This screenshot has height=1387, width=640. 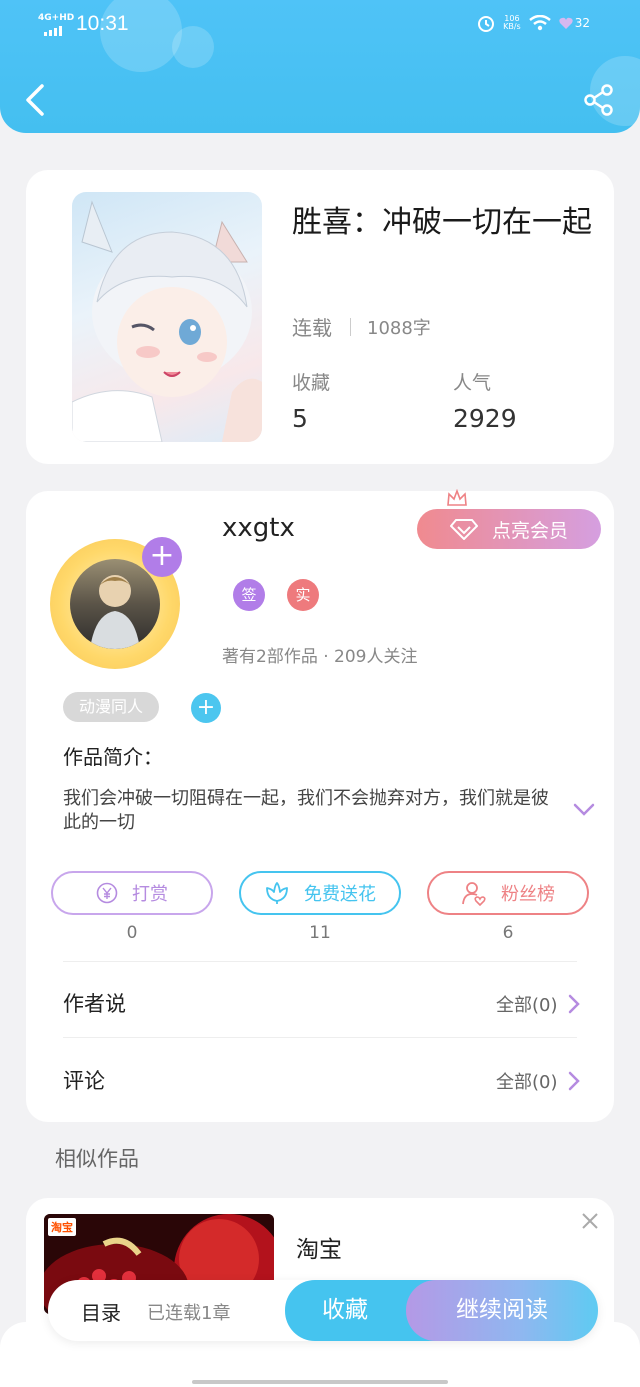 What do you see at coordinates (527, 1082) in the screenshot?
I see `comments-all: 全部(0)` at bounding box center [527, 1082].